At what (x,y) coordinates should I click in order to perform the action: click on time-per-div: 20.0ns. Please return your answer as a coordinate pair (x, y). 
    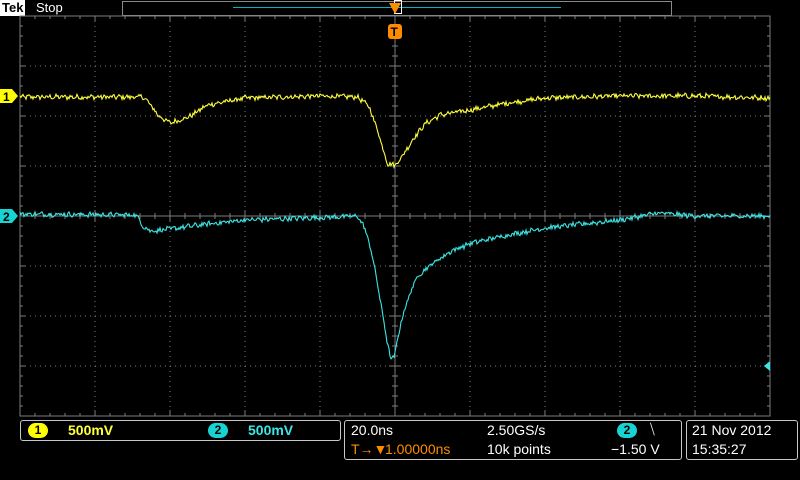
    Looking at the image, I should click on (372, 430).